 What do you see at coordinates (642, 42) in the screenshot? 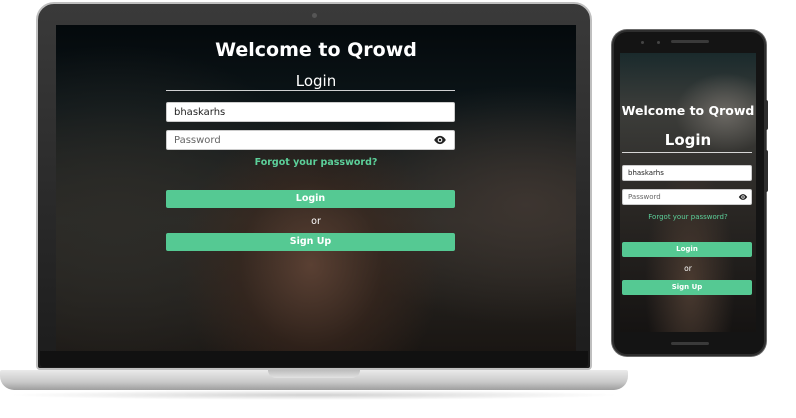
I see `phone-camera` at bounding box center [642, 42].